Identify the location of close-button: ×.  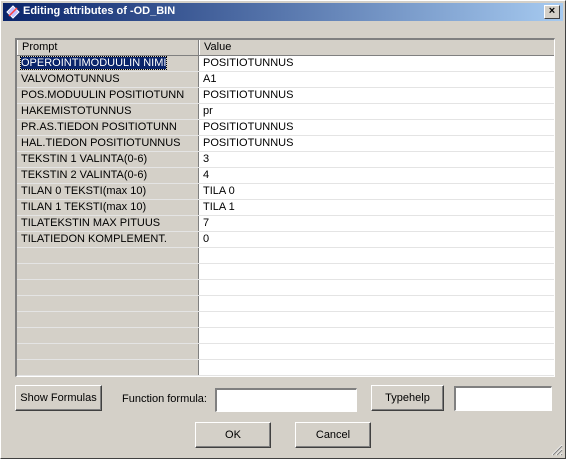
(552, 12).